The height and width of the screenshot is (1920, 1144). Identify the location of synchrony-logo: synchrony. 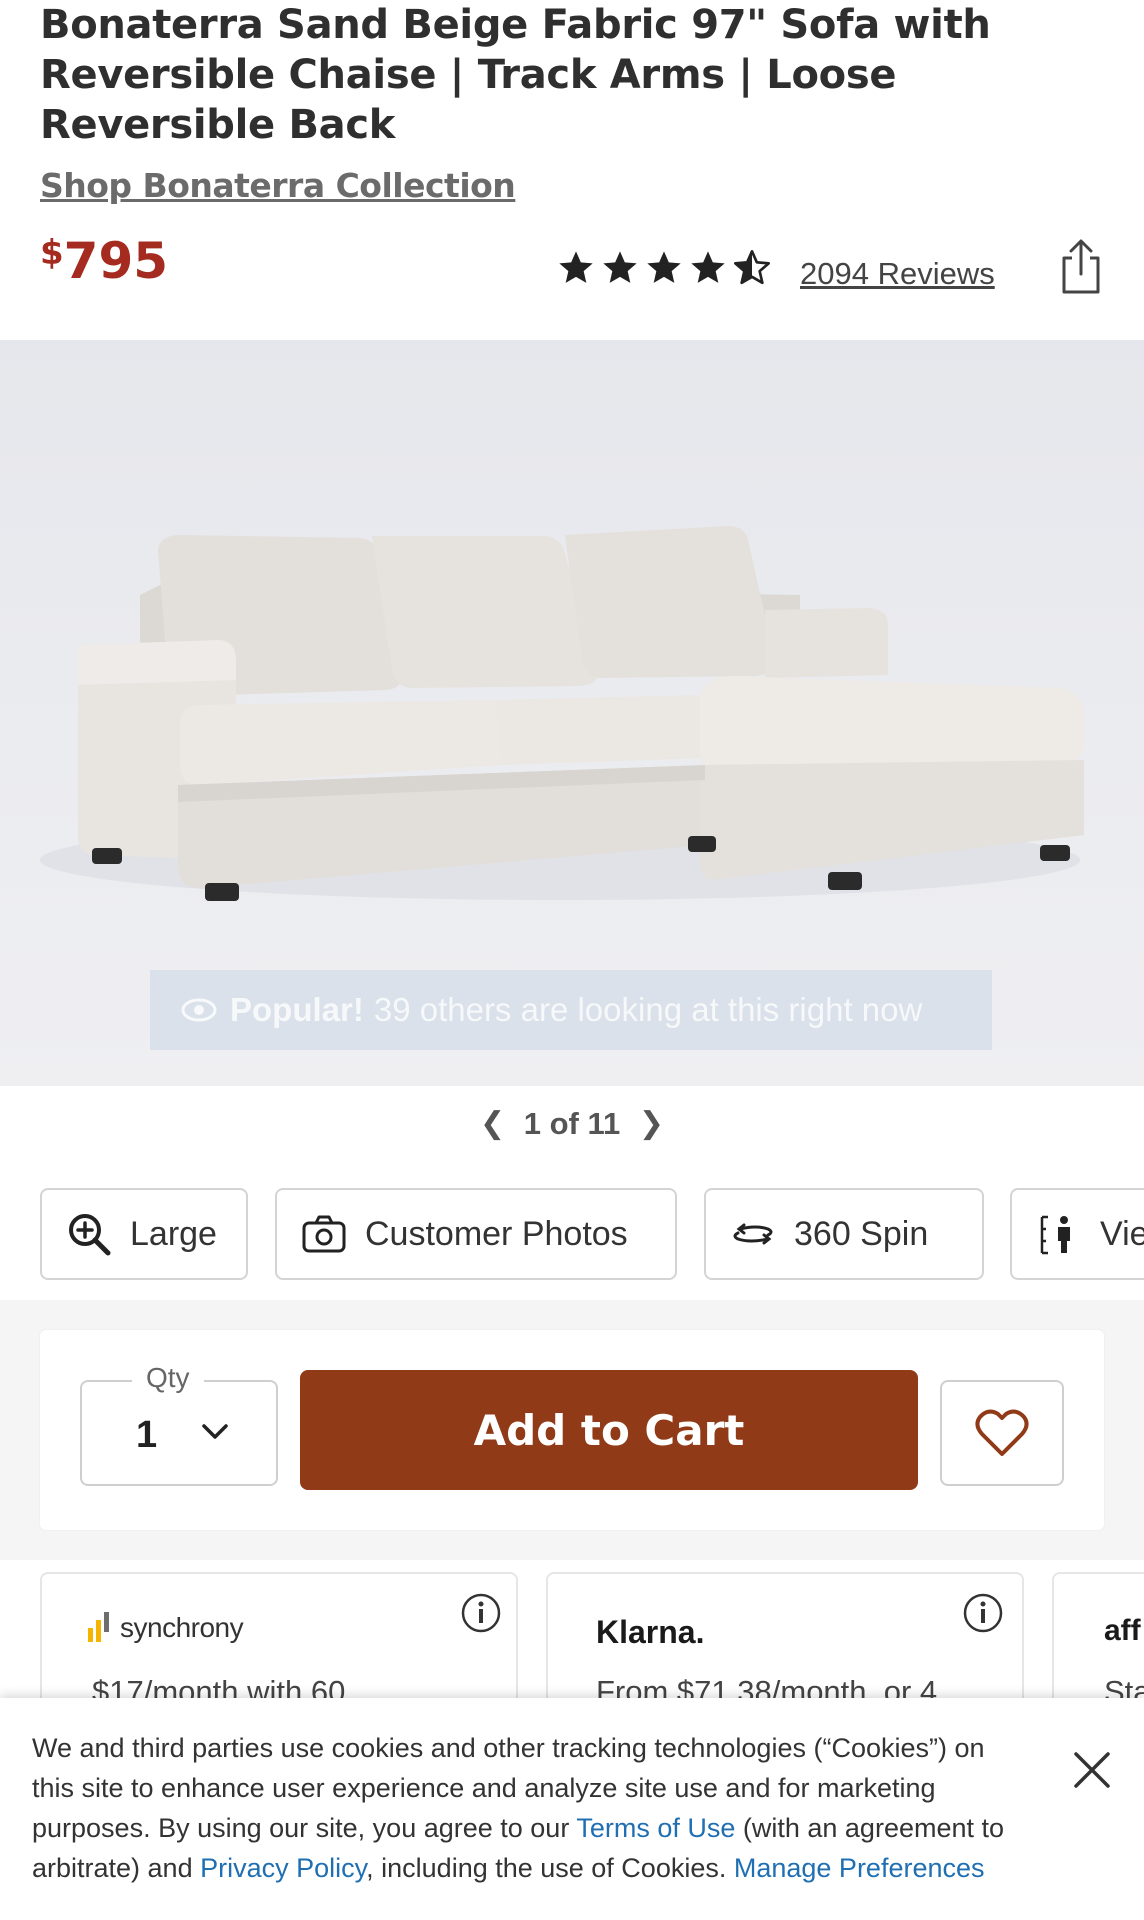
(166, 1627).